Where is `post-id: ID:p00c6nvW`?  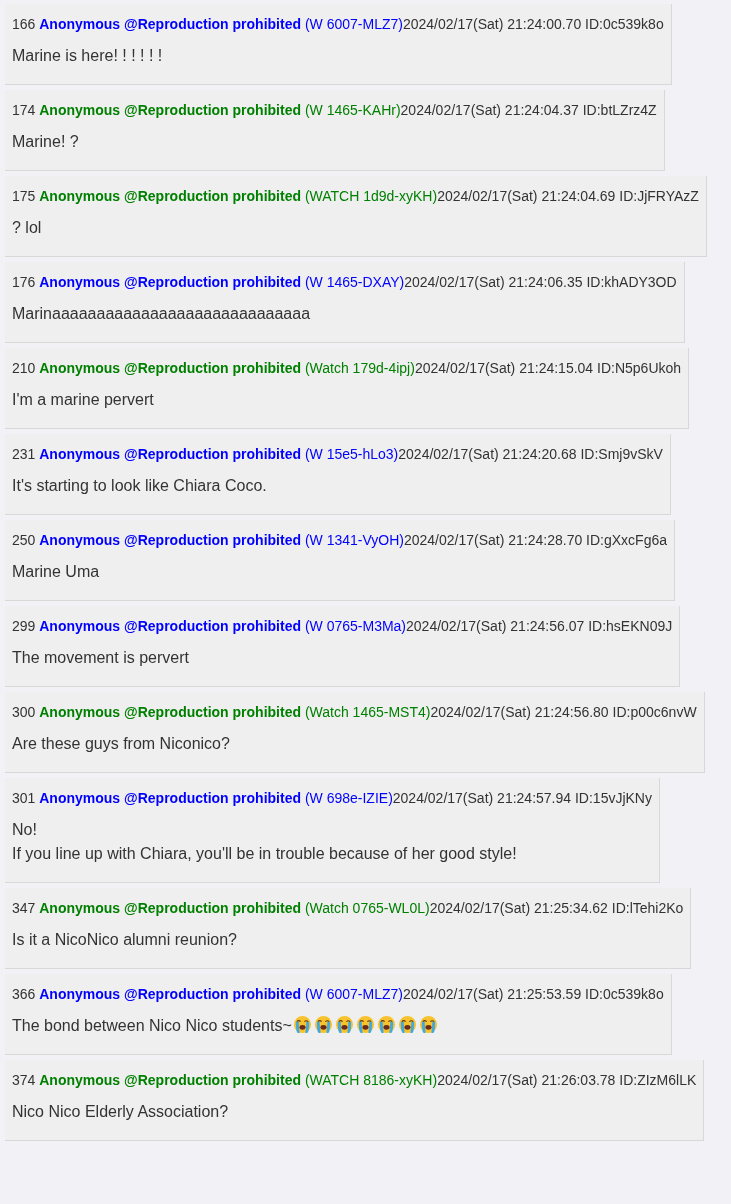
post-id: ID:p00c6nvW is located at coordinates (654, 712).